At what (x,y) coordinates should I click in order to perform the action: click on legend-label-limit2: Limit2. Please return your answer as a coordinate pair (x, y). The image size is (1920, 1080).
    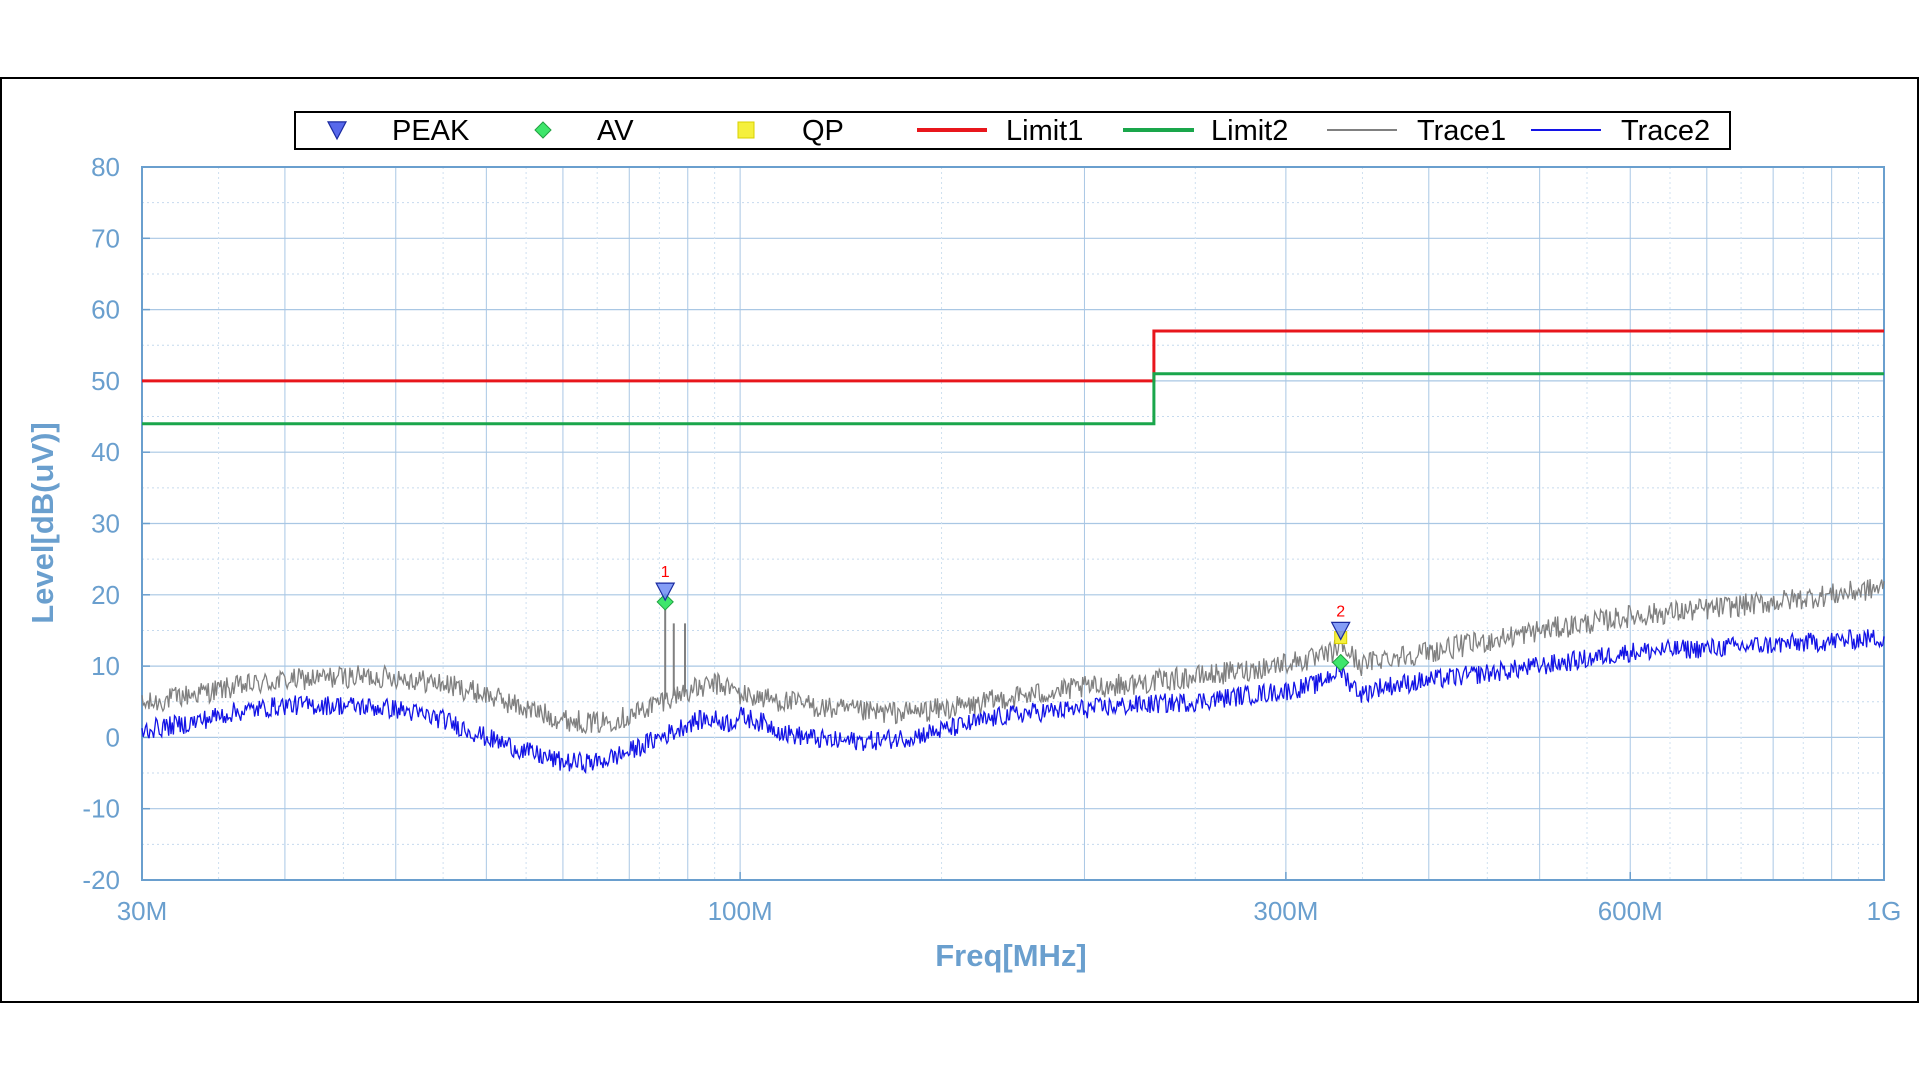
    Looking at the image, I should click on (1249, 131).